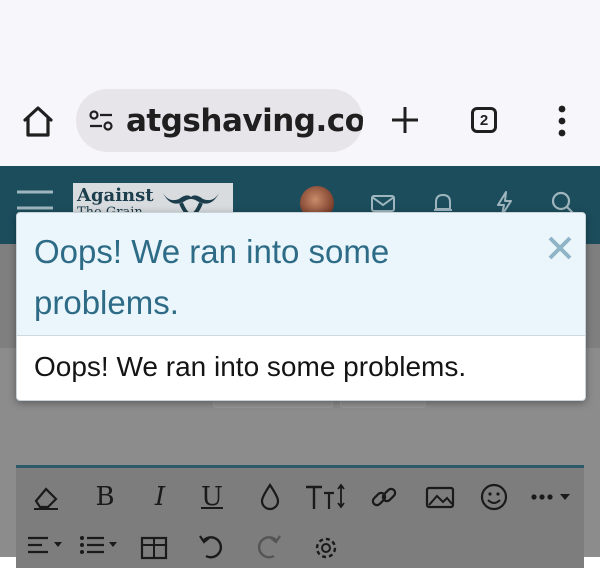 This screenshot has height=568, width=600. I want to click on undo-icon, so click(212, 546).